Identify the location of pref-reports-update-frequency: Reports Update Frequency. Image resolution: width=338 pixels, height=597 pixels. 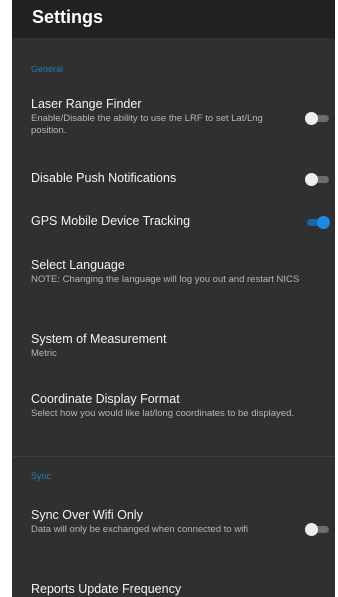
(181, 589).